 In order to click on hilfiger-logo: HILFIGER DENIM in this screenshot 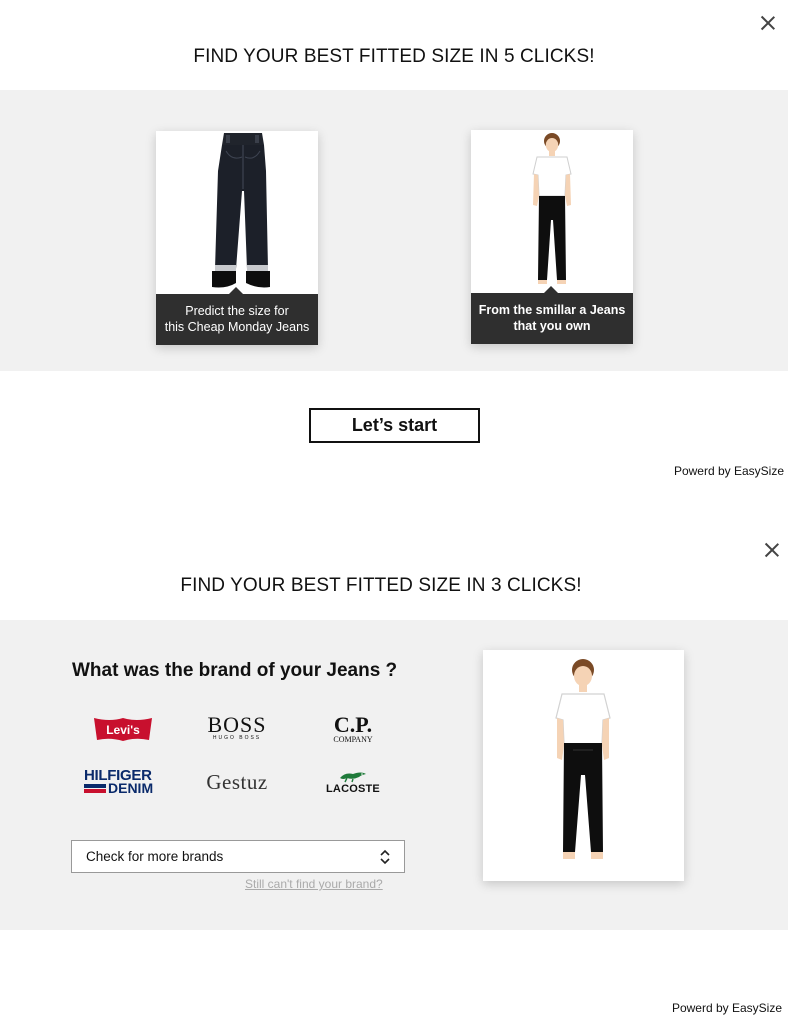, I will do `click(123, 782)`.